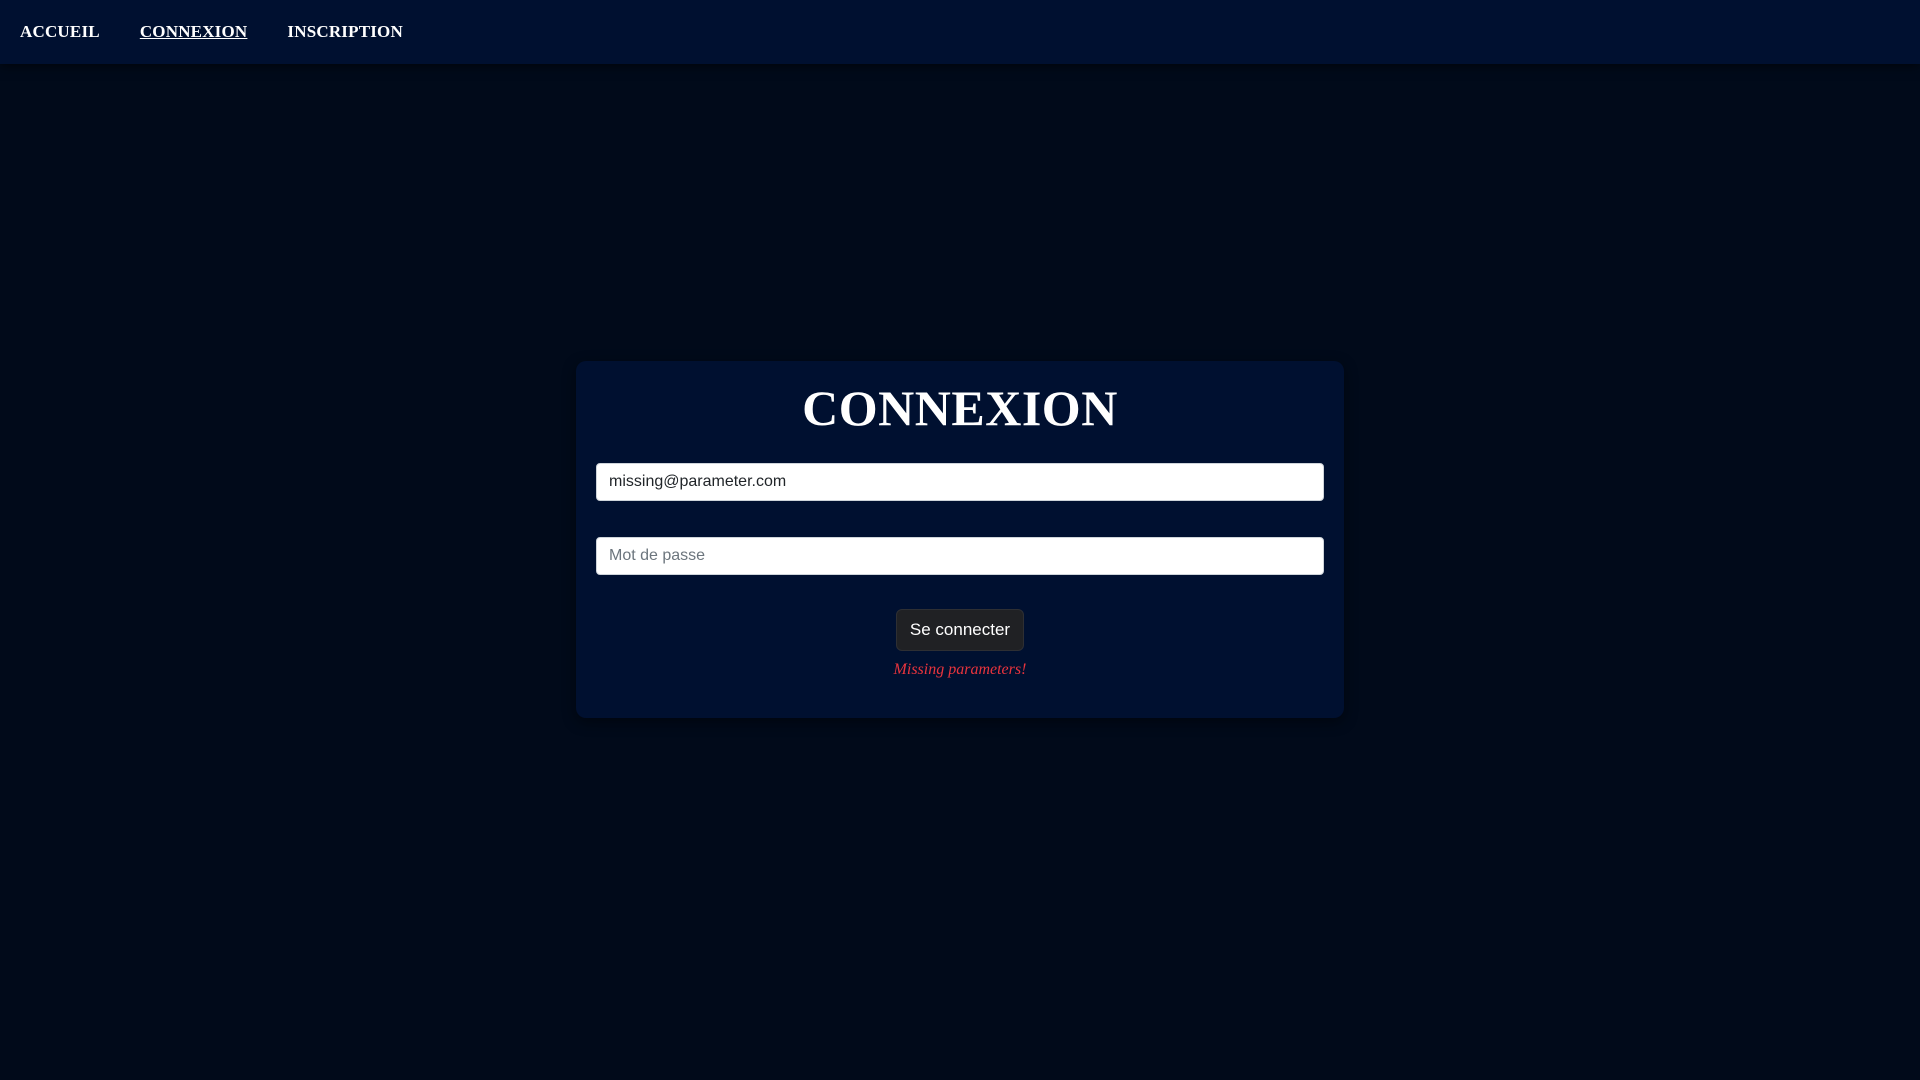 The image size is (1920, 1080). Describe the element at coordinates (345, 32) in the screenshot. I see `nav-link-inscription: INSCRIPTION` at that location.